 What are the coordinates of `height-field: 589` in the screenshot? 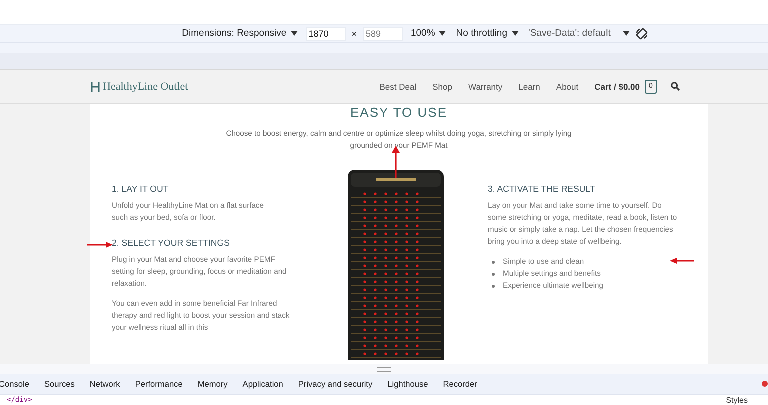 It's located at (382, 33).